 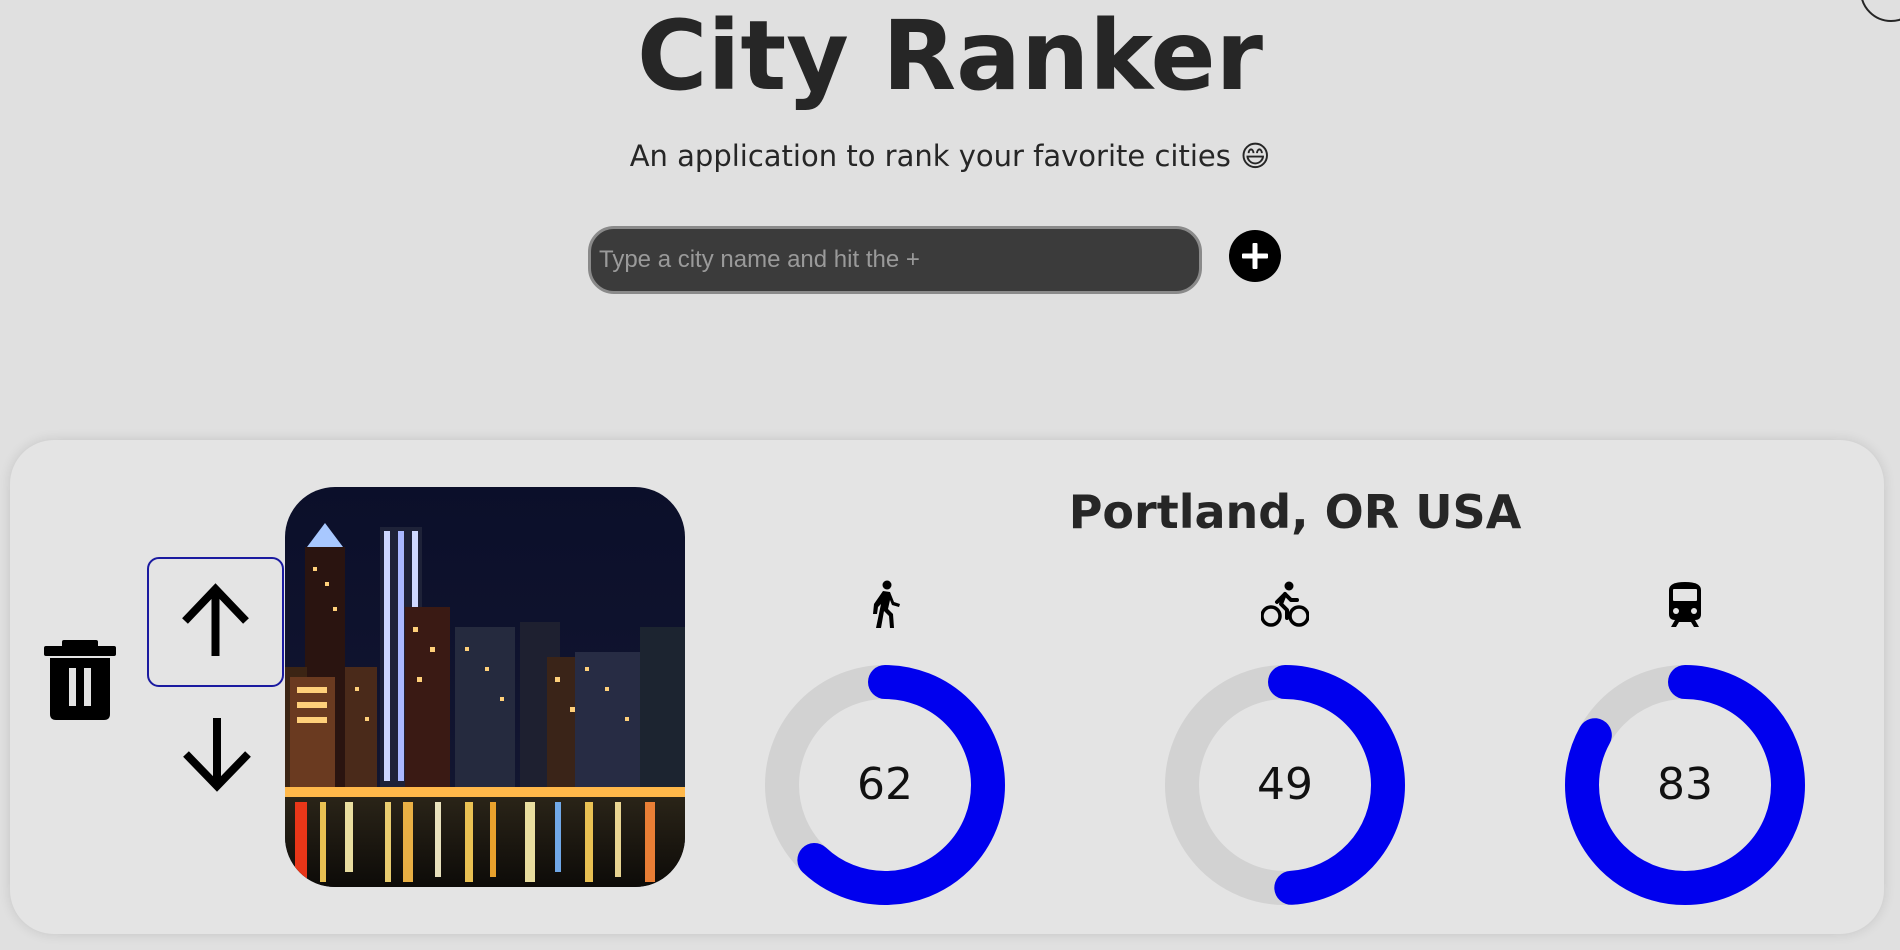 What do you see at coordinates (1295, 512) in the screenshot?
I see `city-name: Portland, OR USA` at bounding box center [1295, 512].